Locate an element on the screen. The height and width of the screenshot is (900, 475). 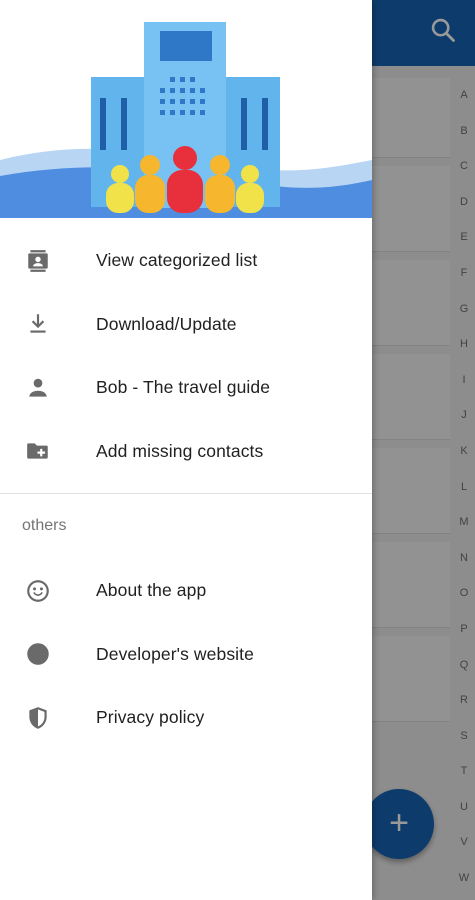
menu-item-categorized-list: View categorized list is located at coordinates (186, 261).